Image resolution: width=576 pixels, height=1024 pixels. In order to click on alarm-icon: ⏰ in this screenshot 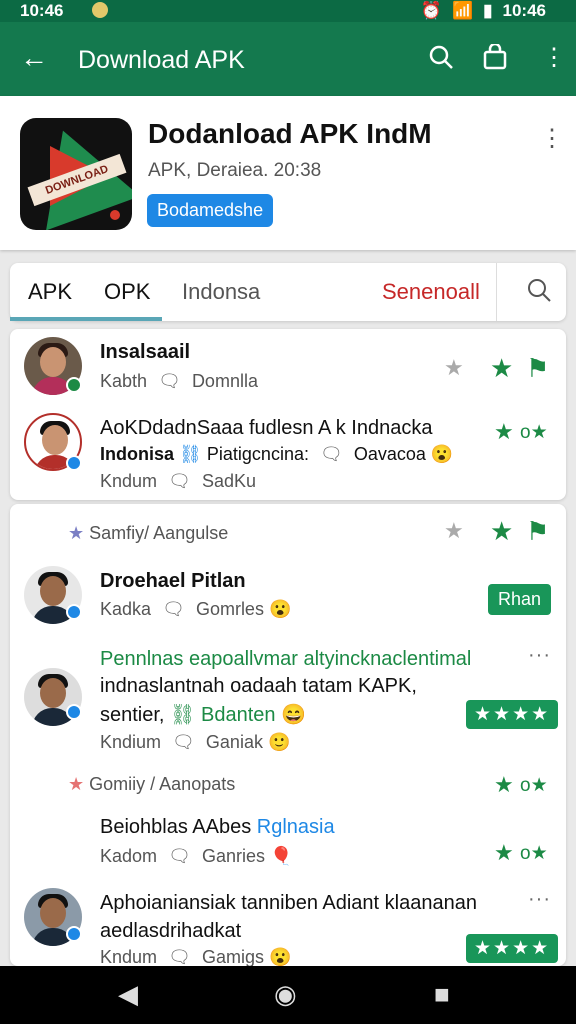, I will do `click(431, 10)`.